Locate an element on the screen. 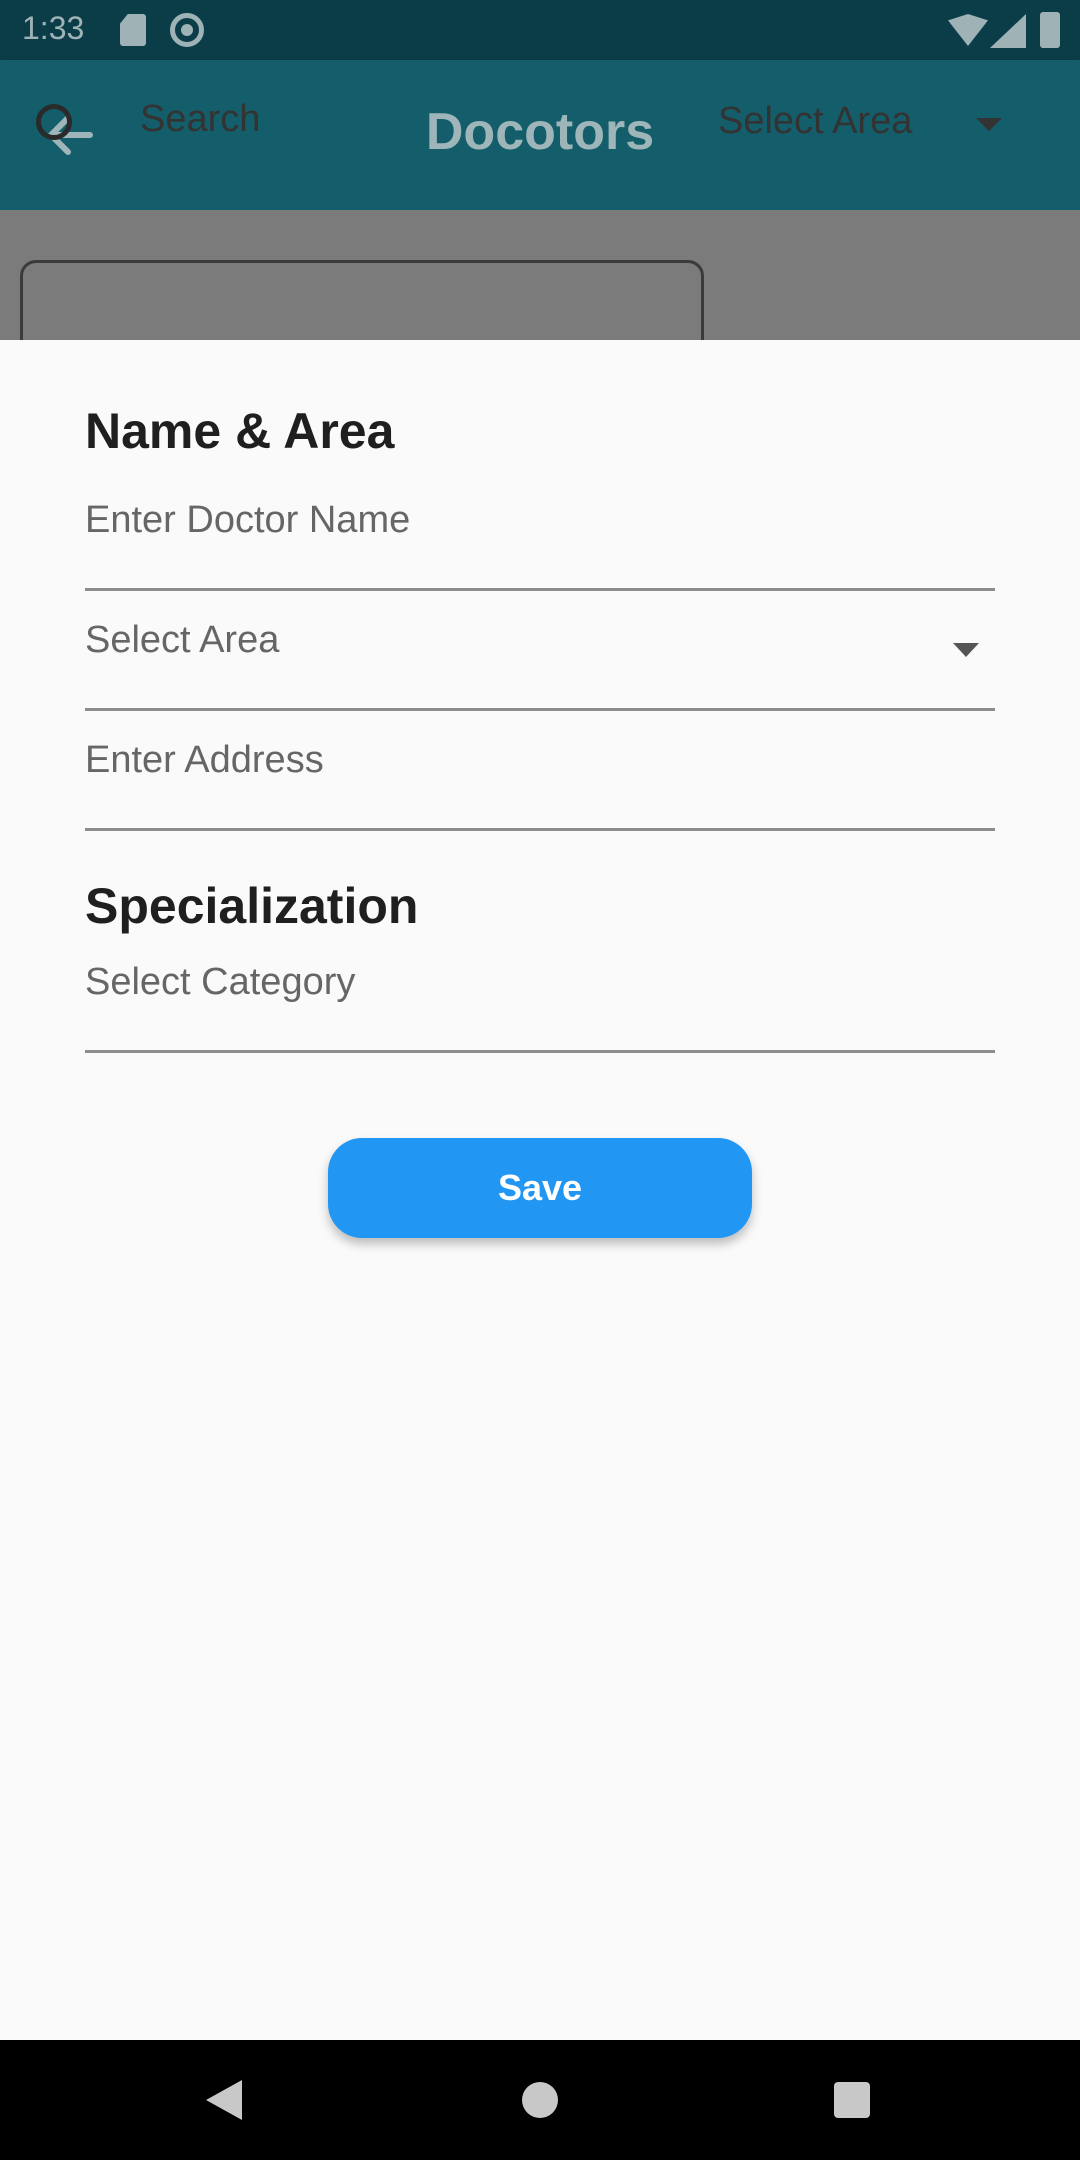 This screenshot has height=2160, width=1080. name-area-title: Name & Area is located at coordinates (240, 431).